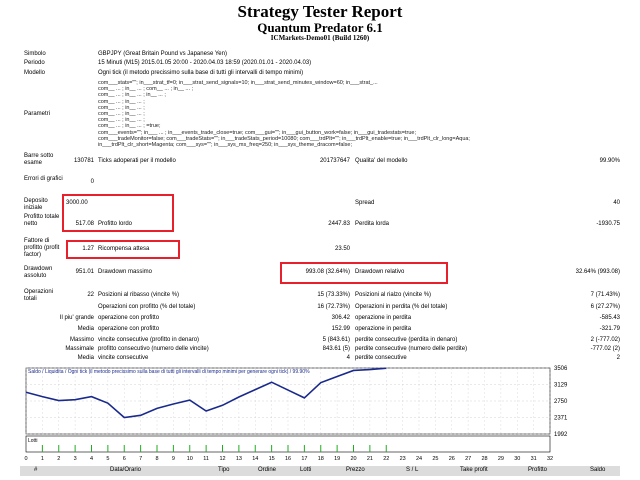 The image size is (640, 480). I want to click on avgcw-value: 4, so click(348, 358).